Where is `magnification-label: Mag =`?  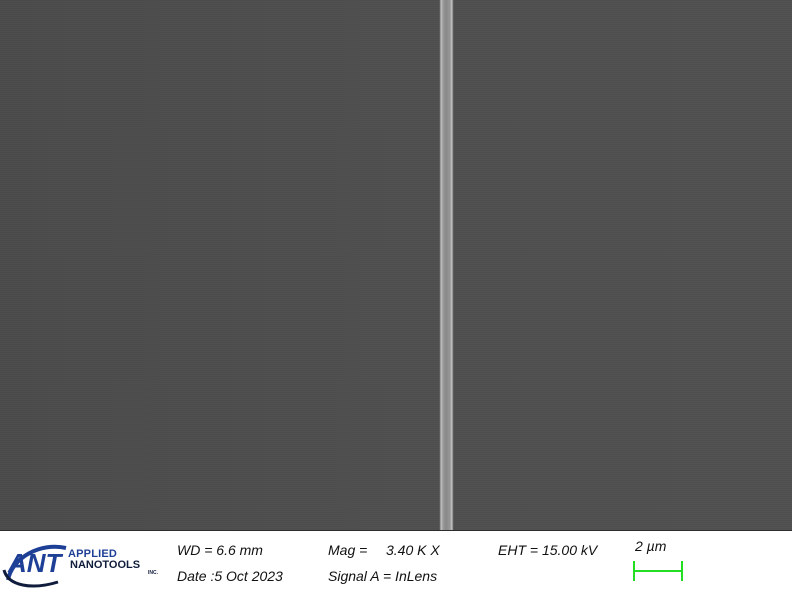 magnification-label: Mag = is located at coordinates (348, 550).